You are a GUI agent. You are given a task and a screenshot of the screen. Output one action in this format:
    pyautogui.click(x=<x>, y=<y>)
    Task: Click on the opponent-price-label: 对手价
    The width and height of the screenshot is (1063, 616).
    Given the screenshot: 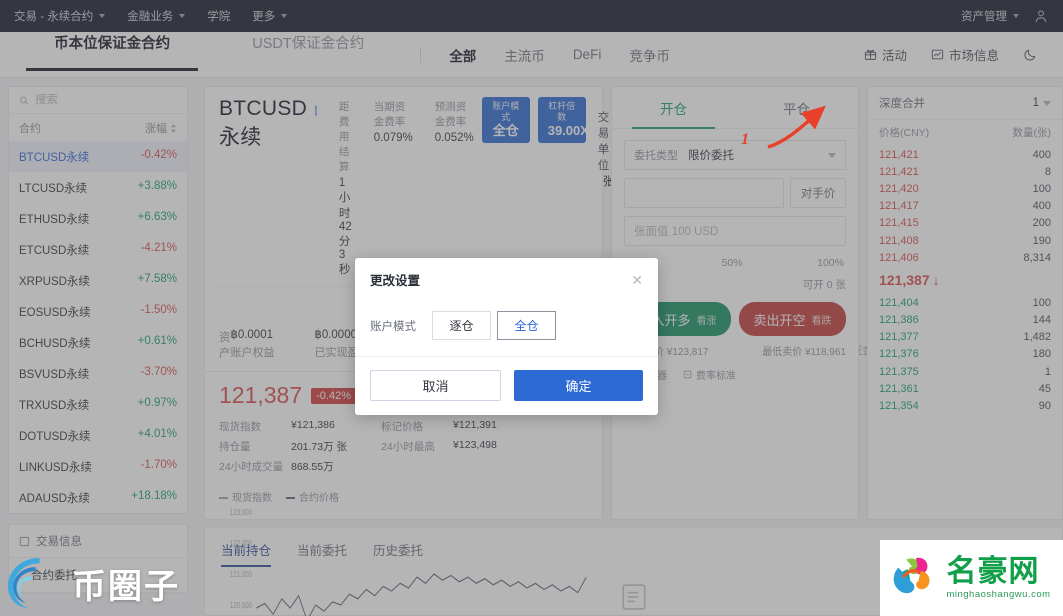 What is the action you would take?
    pyautogui.click(x=818, y=194)
    